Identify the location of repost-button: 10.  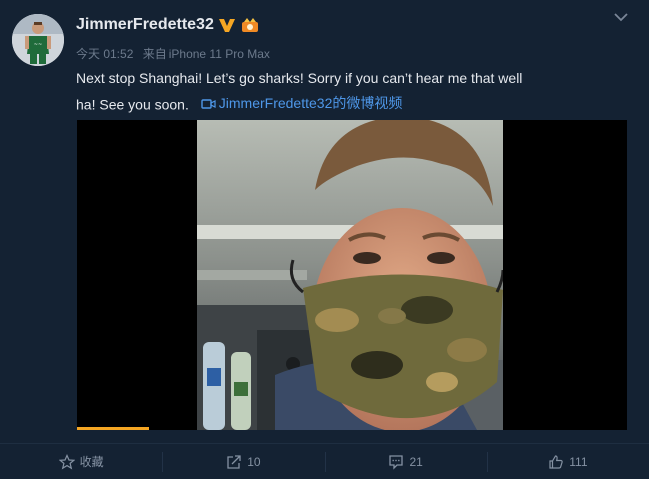
(243, 461).